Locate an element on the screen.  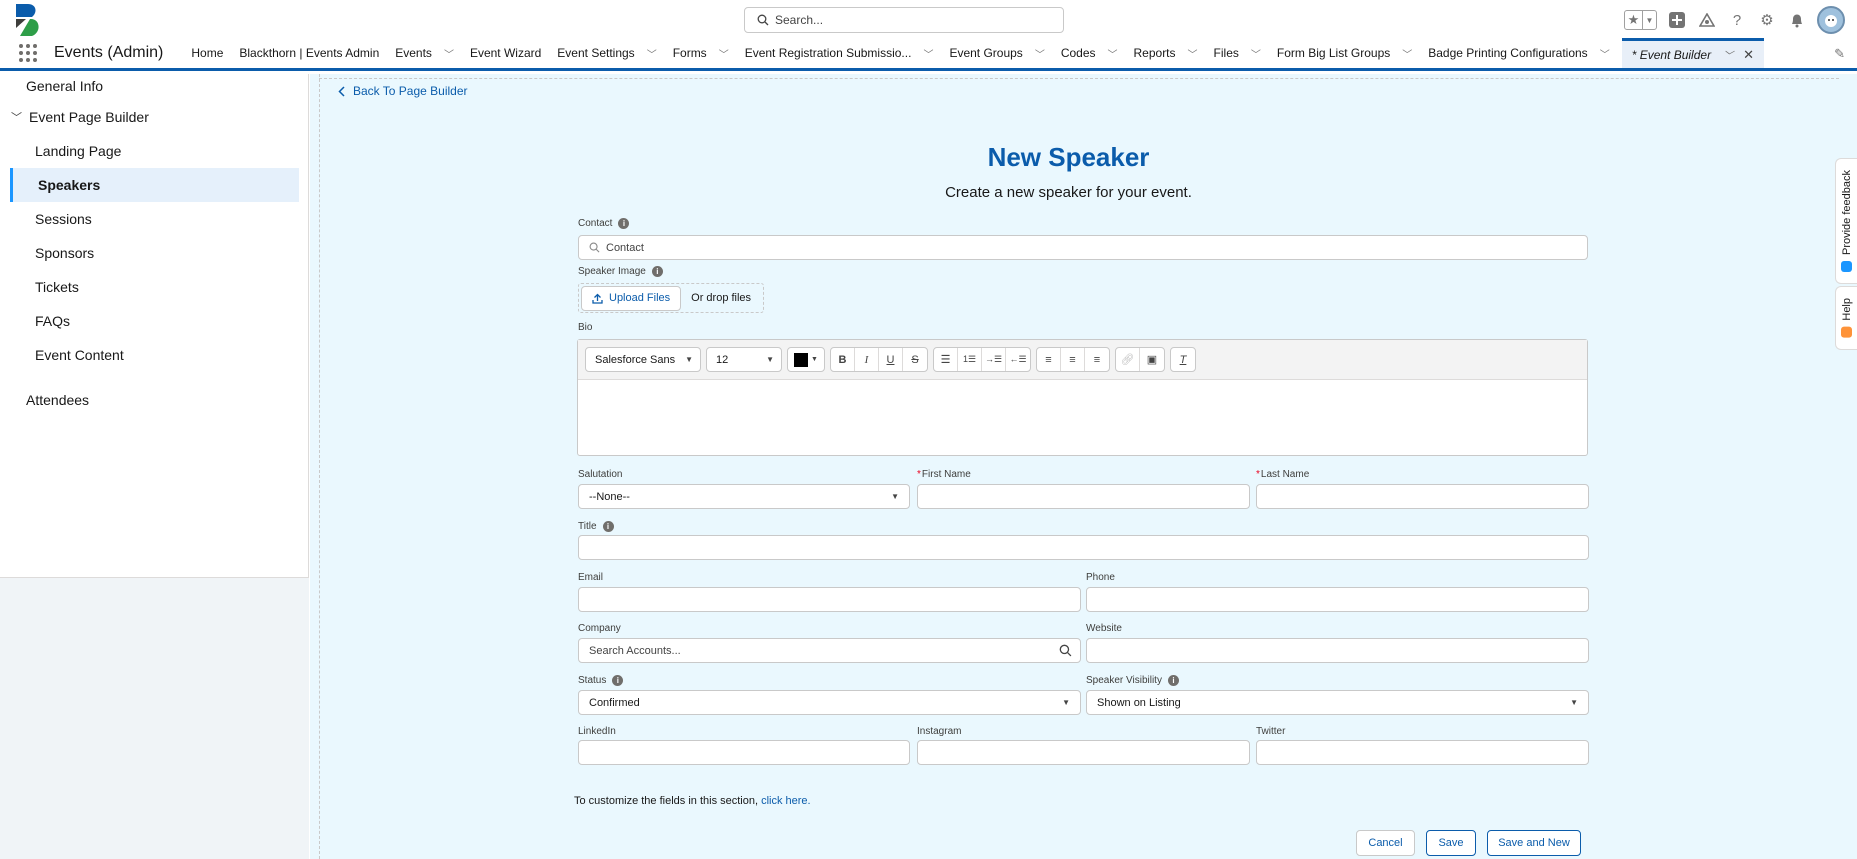
nav-item-reports: Reports ﹀ is located at coordinates (1166, 53).